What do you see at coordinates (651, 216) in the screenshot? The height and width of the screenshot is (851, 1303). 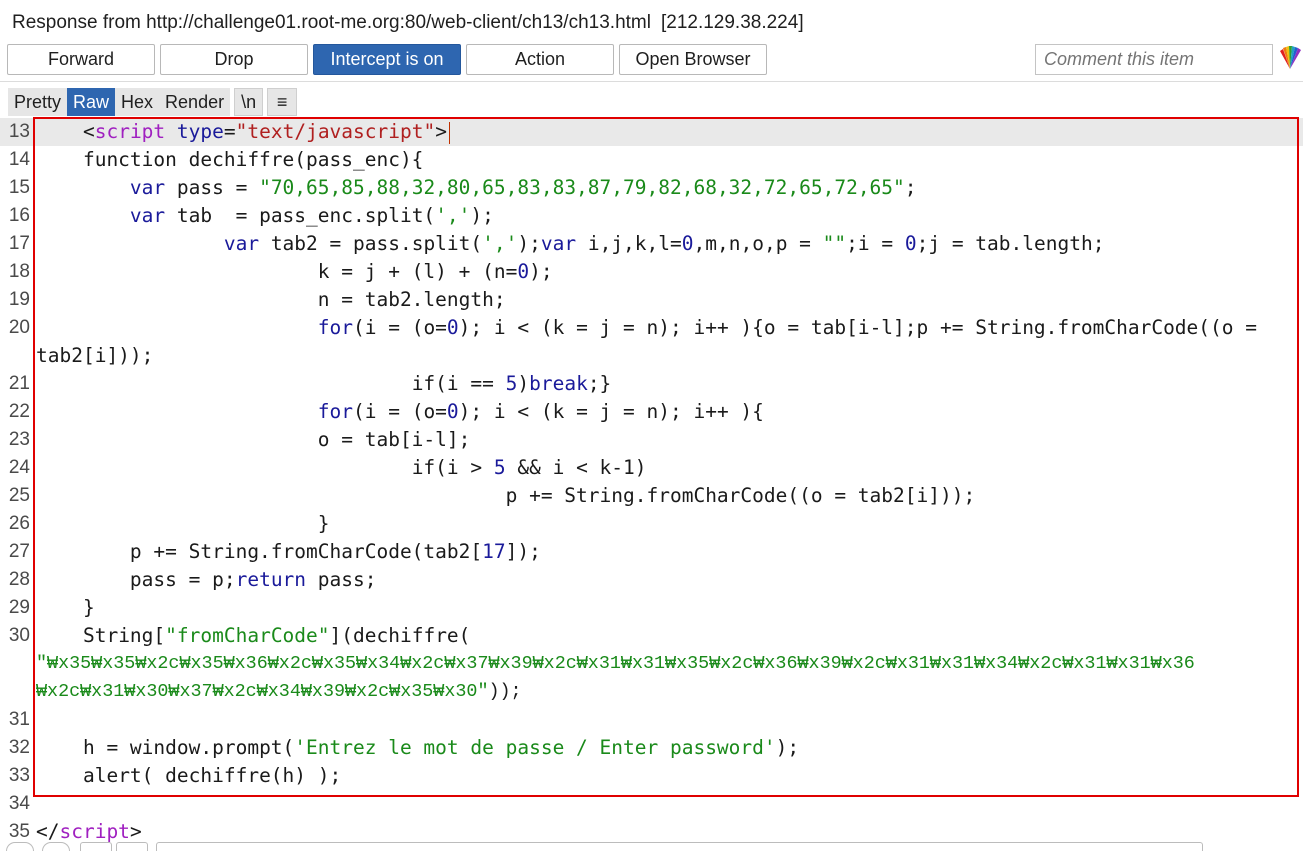 I see `code-line: 16 var tab = pass_enc.split(',');` at bounding box center [651, 216].